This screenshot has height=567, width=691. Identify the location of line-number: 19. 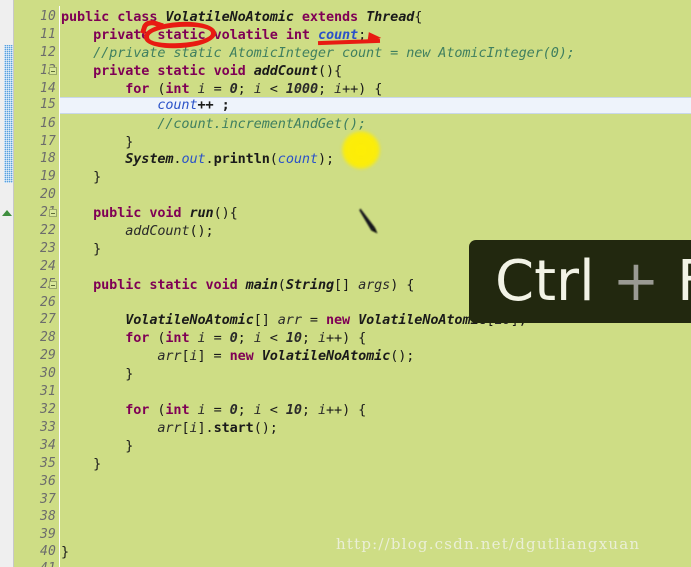
(47, 176).